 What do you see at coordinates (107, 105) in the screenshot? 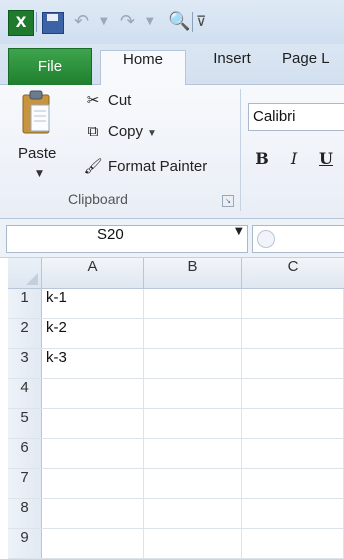
I see `cut-button: ✂ Cut` at bounding box center [107, 105].